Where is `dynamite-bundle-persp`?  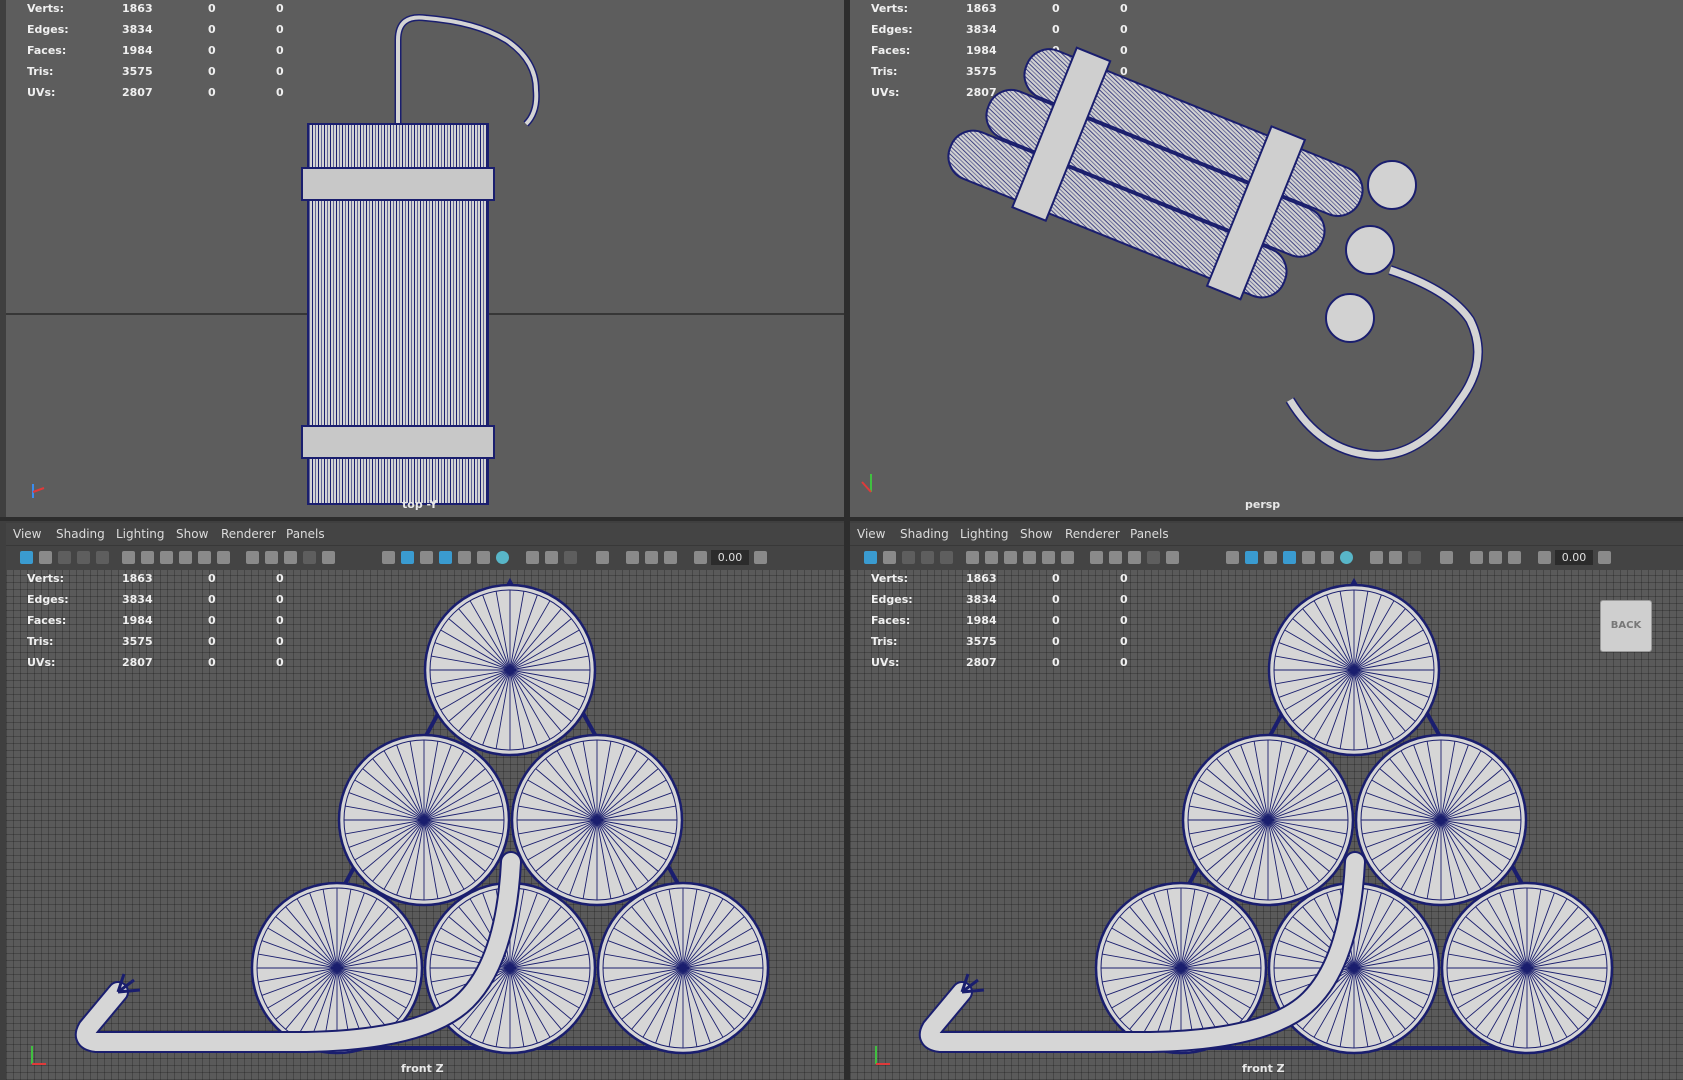 dynamite-bundle-persp is located at coordinates (1155, 173).